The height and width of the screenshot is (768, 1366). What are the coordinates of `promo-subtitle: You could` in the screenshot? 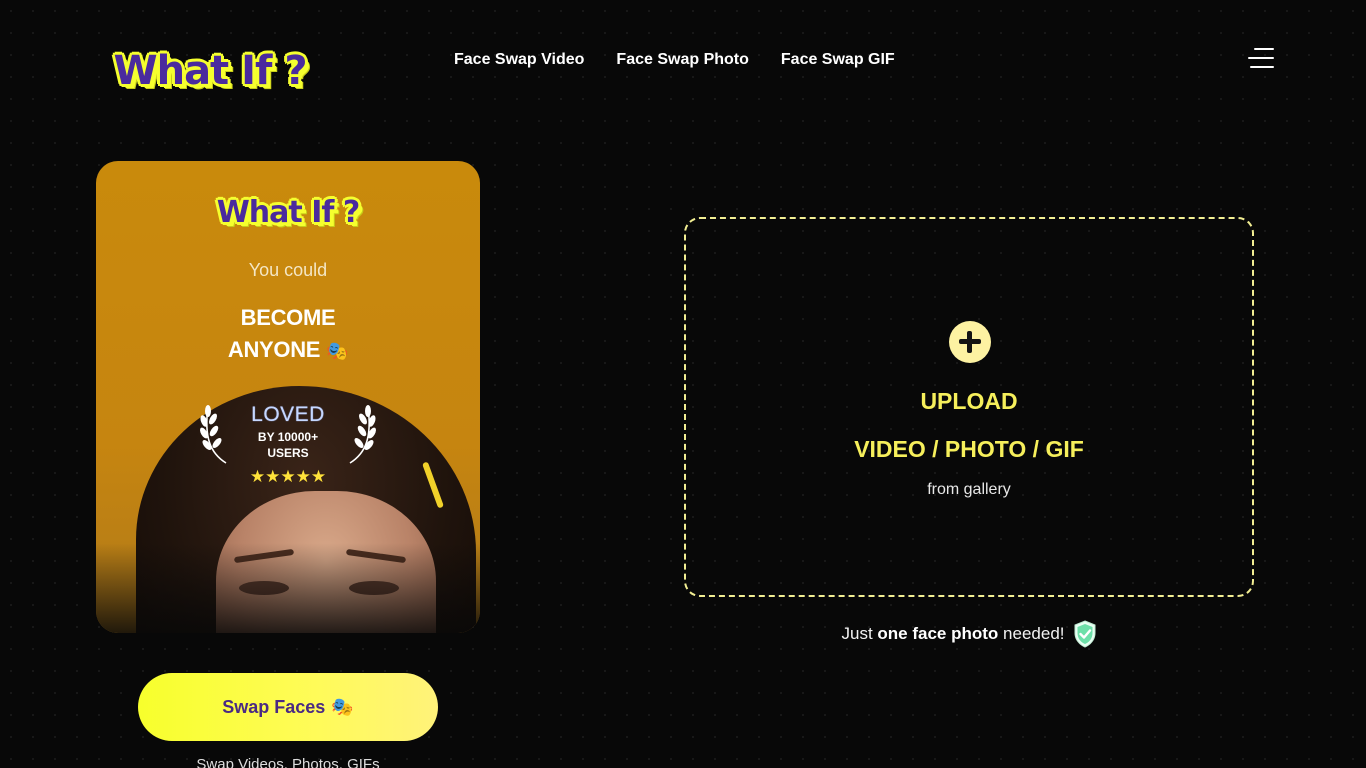 It's located at (288, 270).